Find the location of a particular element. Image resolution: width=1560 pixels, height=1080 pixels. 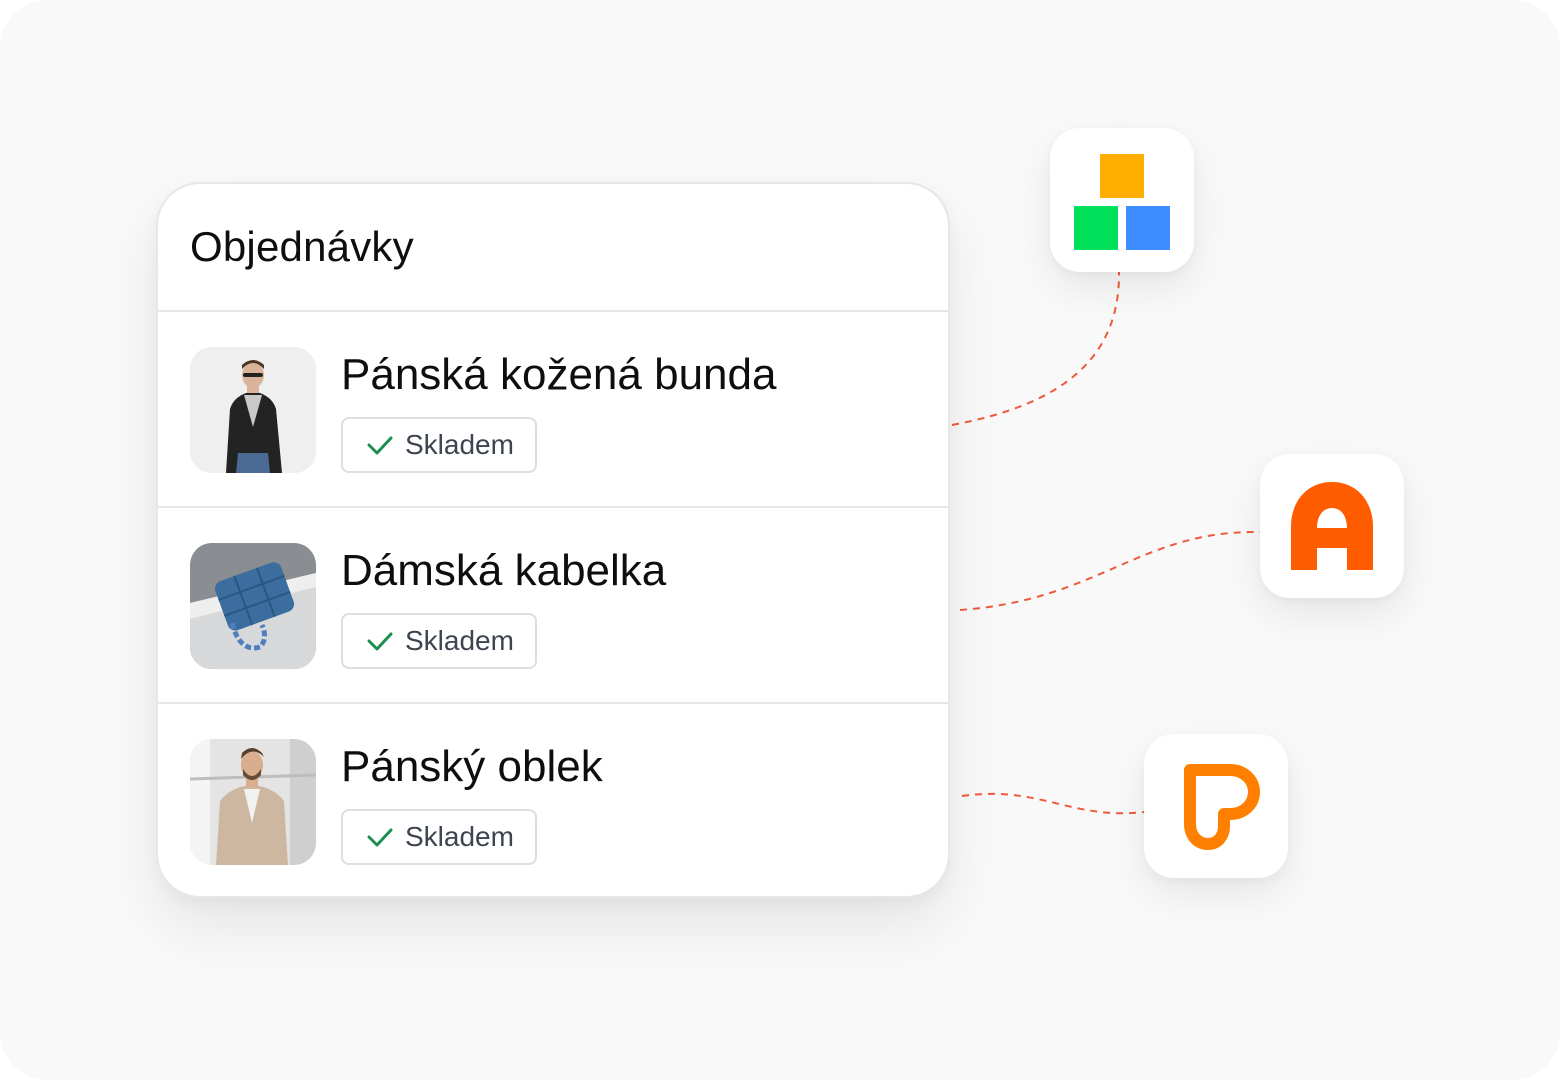

mens-leather-jacket-photo is located at coordinates (253, 410).